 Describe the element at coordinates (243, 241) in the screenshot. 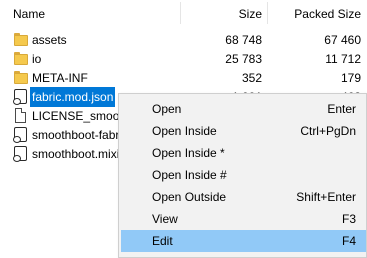

I see `menu-item-edit: Edit F4` at that location.